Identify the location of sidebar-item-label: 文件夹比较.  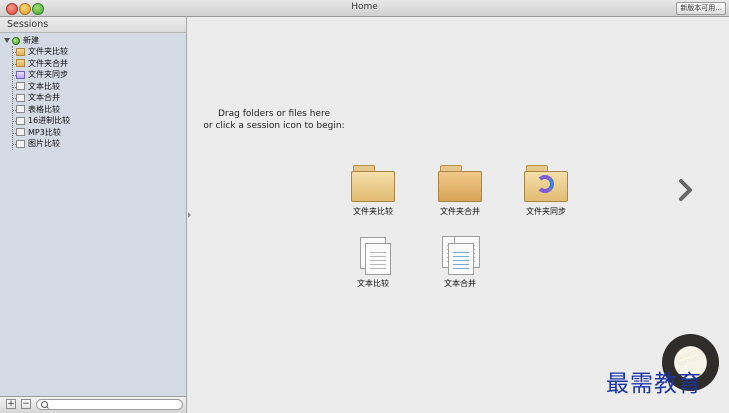
(48, 52).